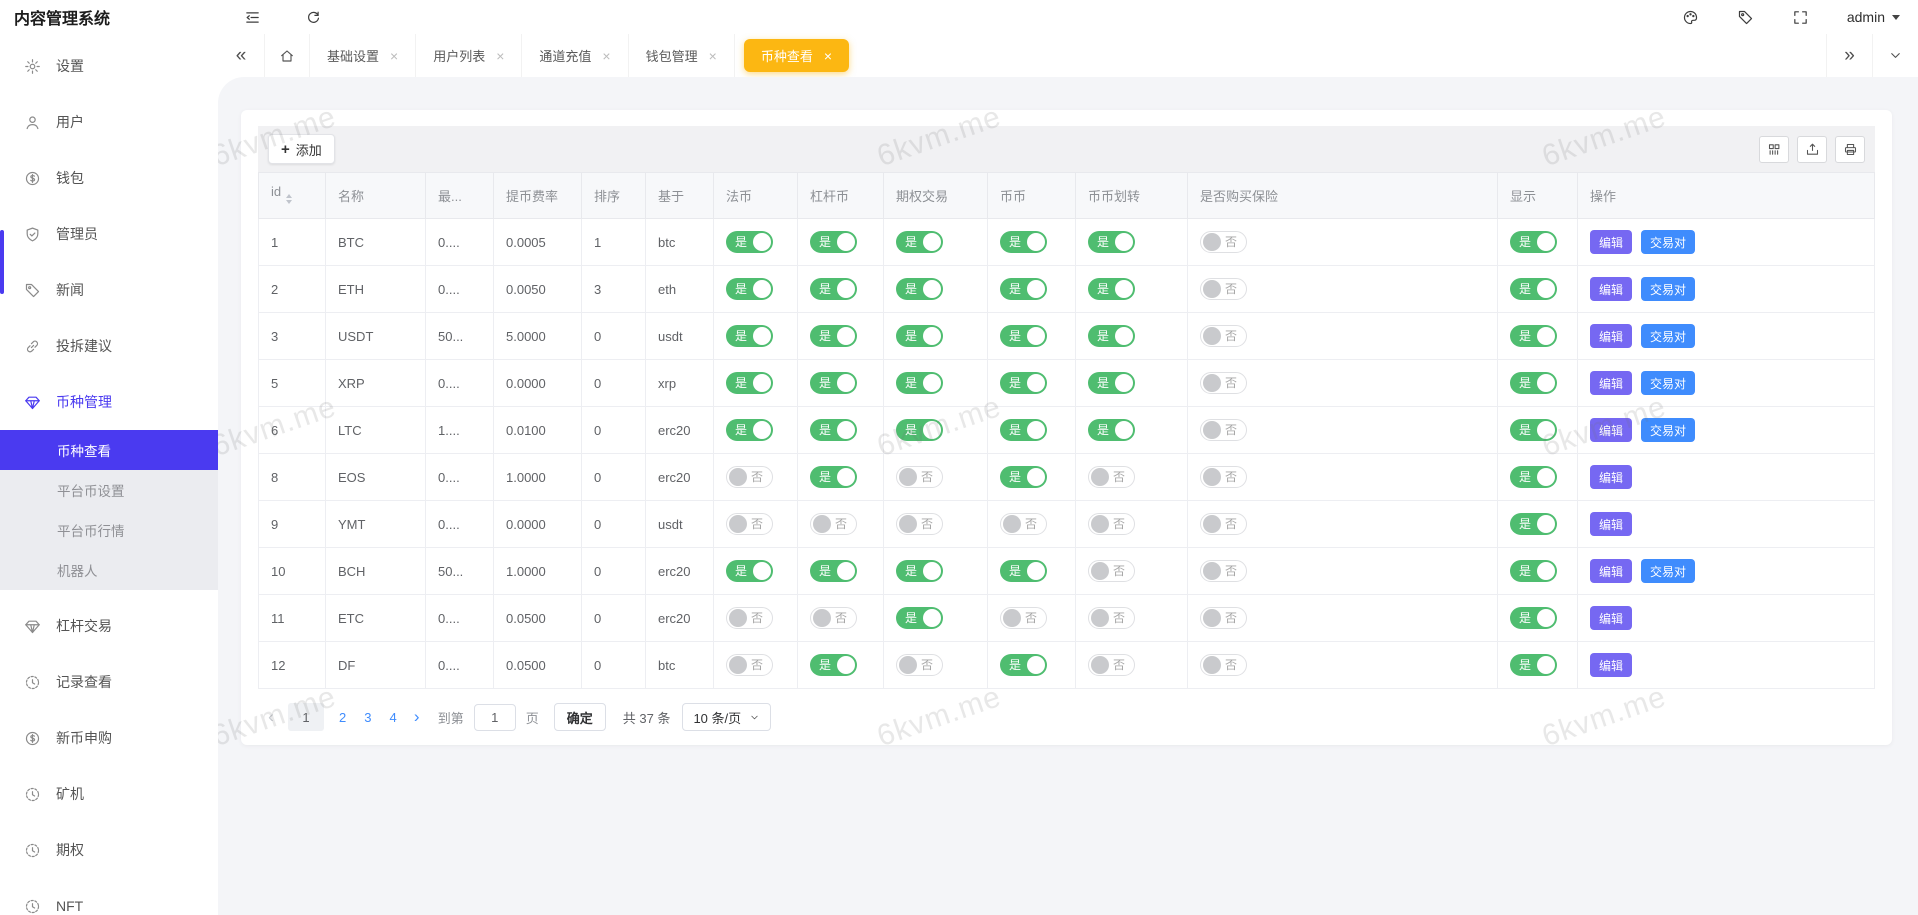 The height and width of the screenshot is (915, 1918). Describe the element at coordinates (342, 717) in the screenshot. I see `page-link: 2` at that location.